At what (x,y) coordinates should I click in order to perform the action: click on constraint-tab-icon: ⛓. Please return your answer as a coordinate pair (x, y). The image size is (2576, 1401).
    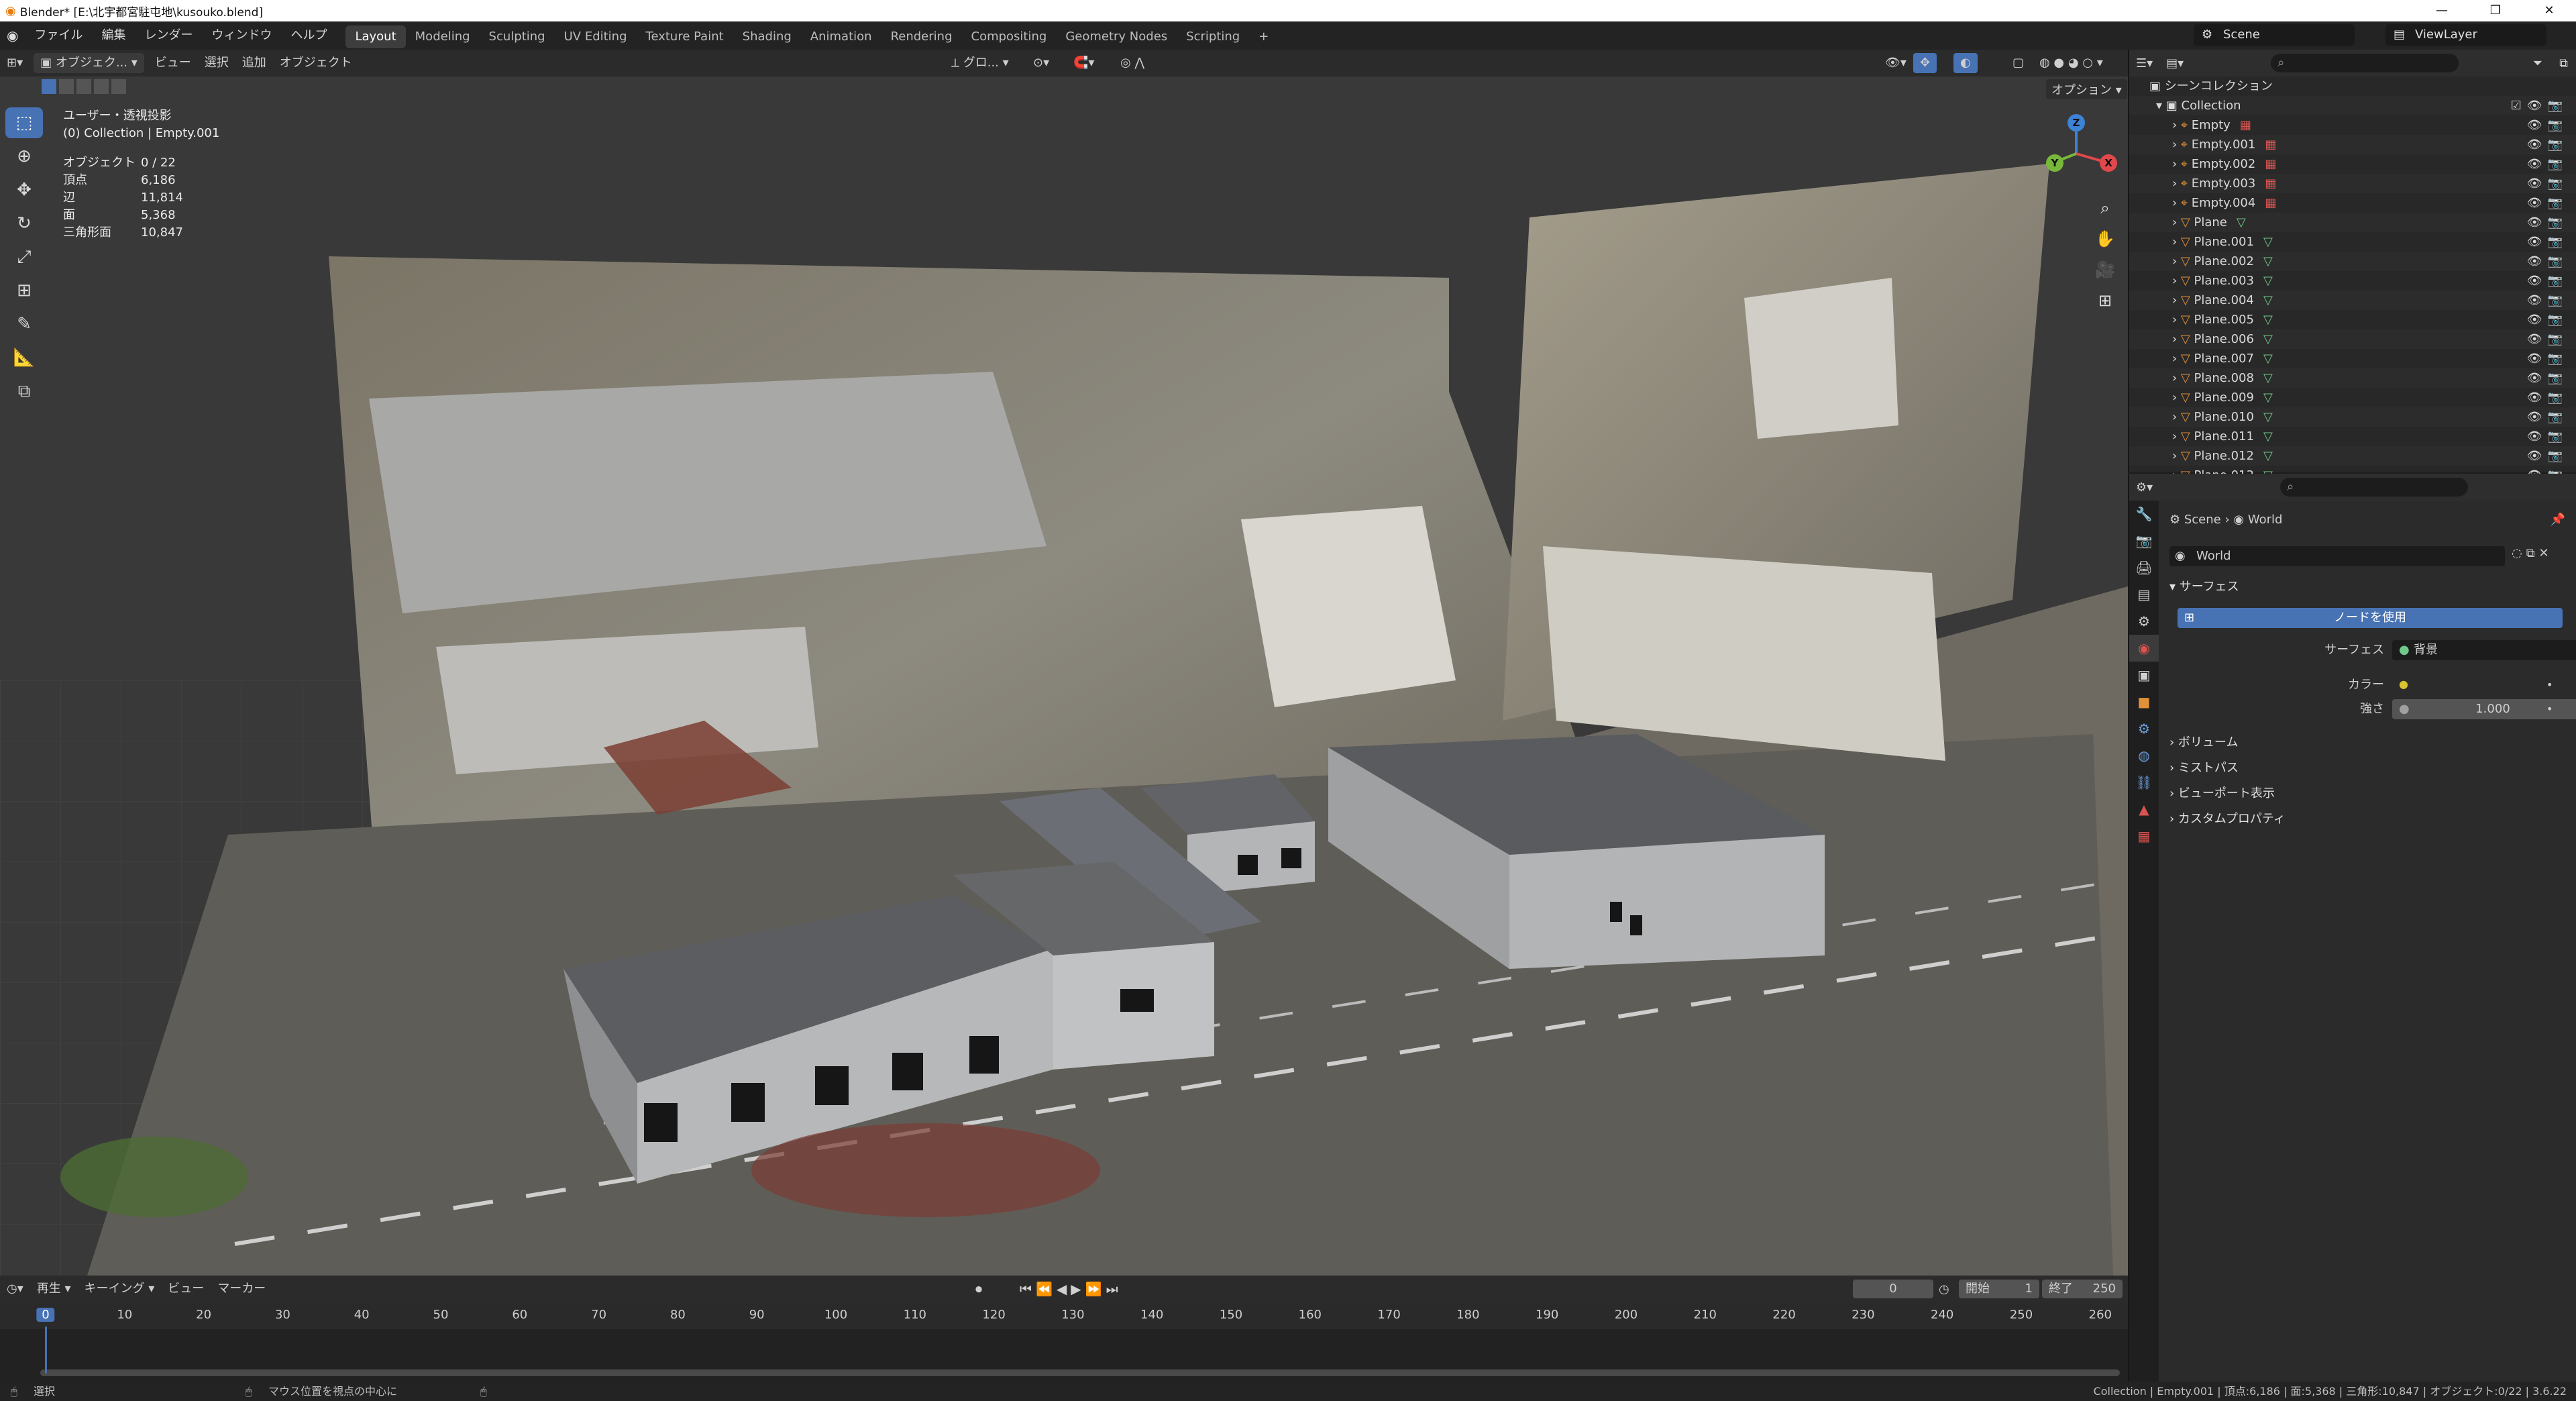
    Looking at the image, I should click on (2144, 782).